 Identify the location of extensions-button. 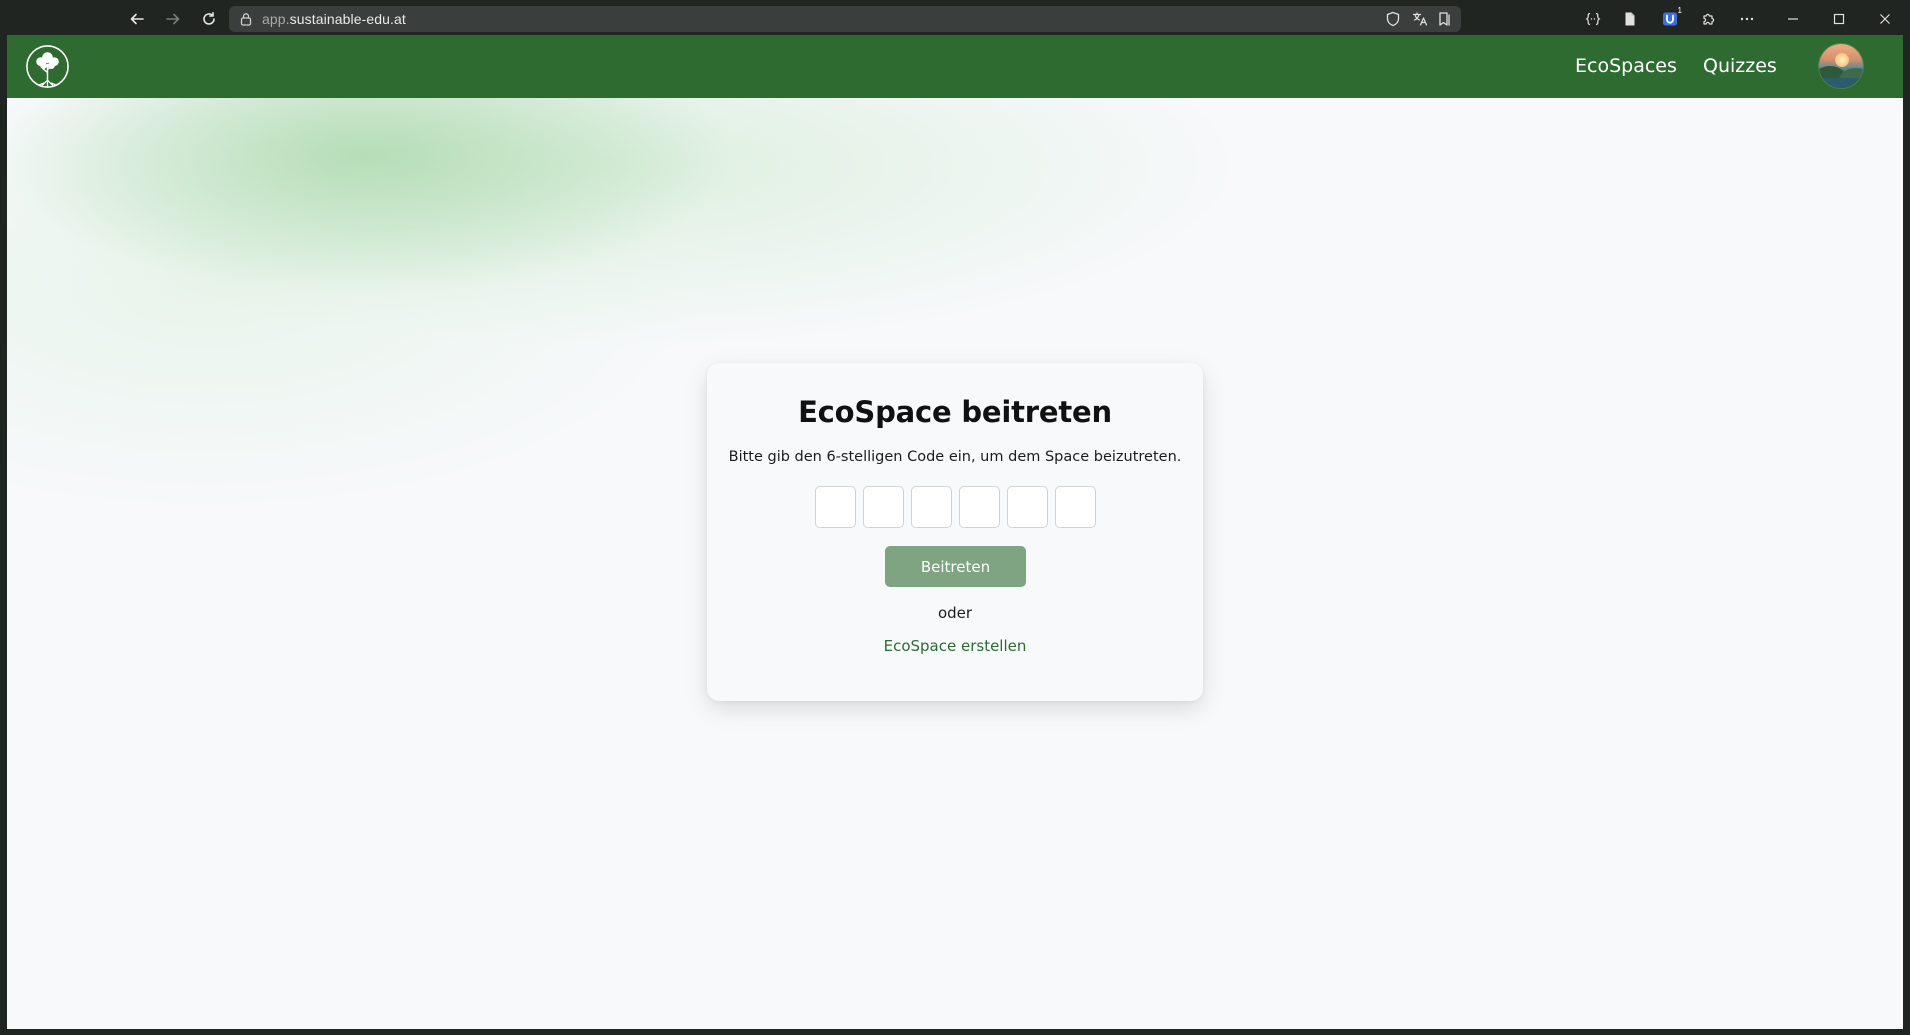
(1709, 19).